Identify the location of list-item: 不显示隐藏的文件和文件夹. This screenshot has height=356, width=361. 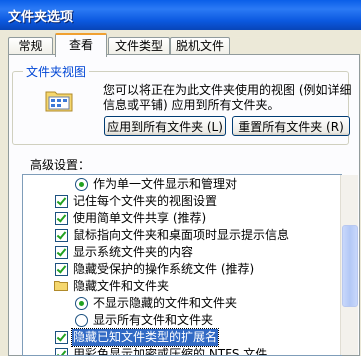
(173, 303).